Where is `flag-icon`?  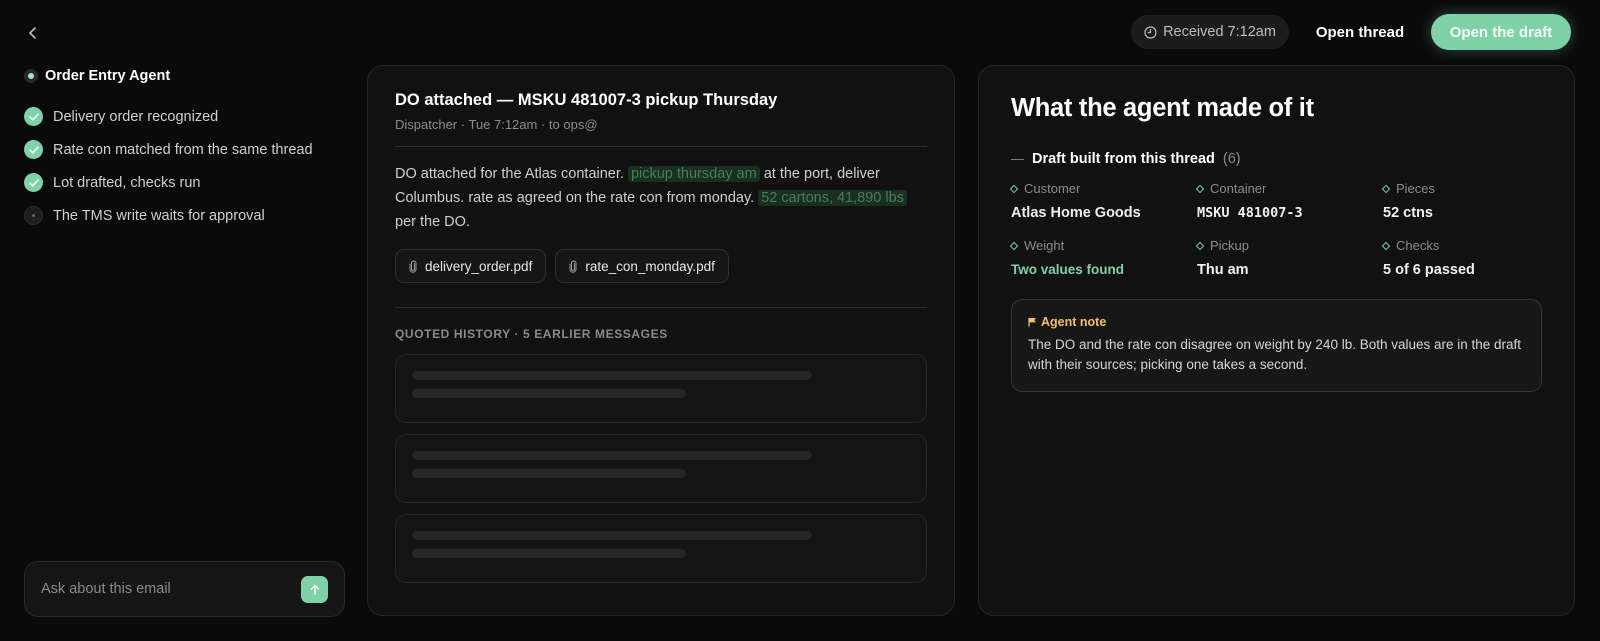 flag-icon is located at coordinates (1032, 322).